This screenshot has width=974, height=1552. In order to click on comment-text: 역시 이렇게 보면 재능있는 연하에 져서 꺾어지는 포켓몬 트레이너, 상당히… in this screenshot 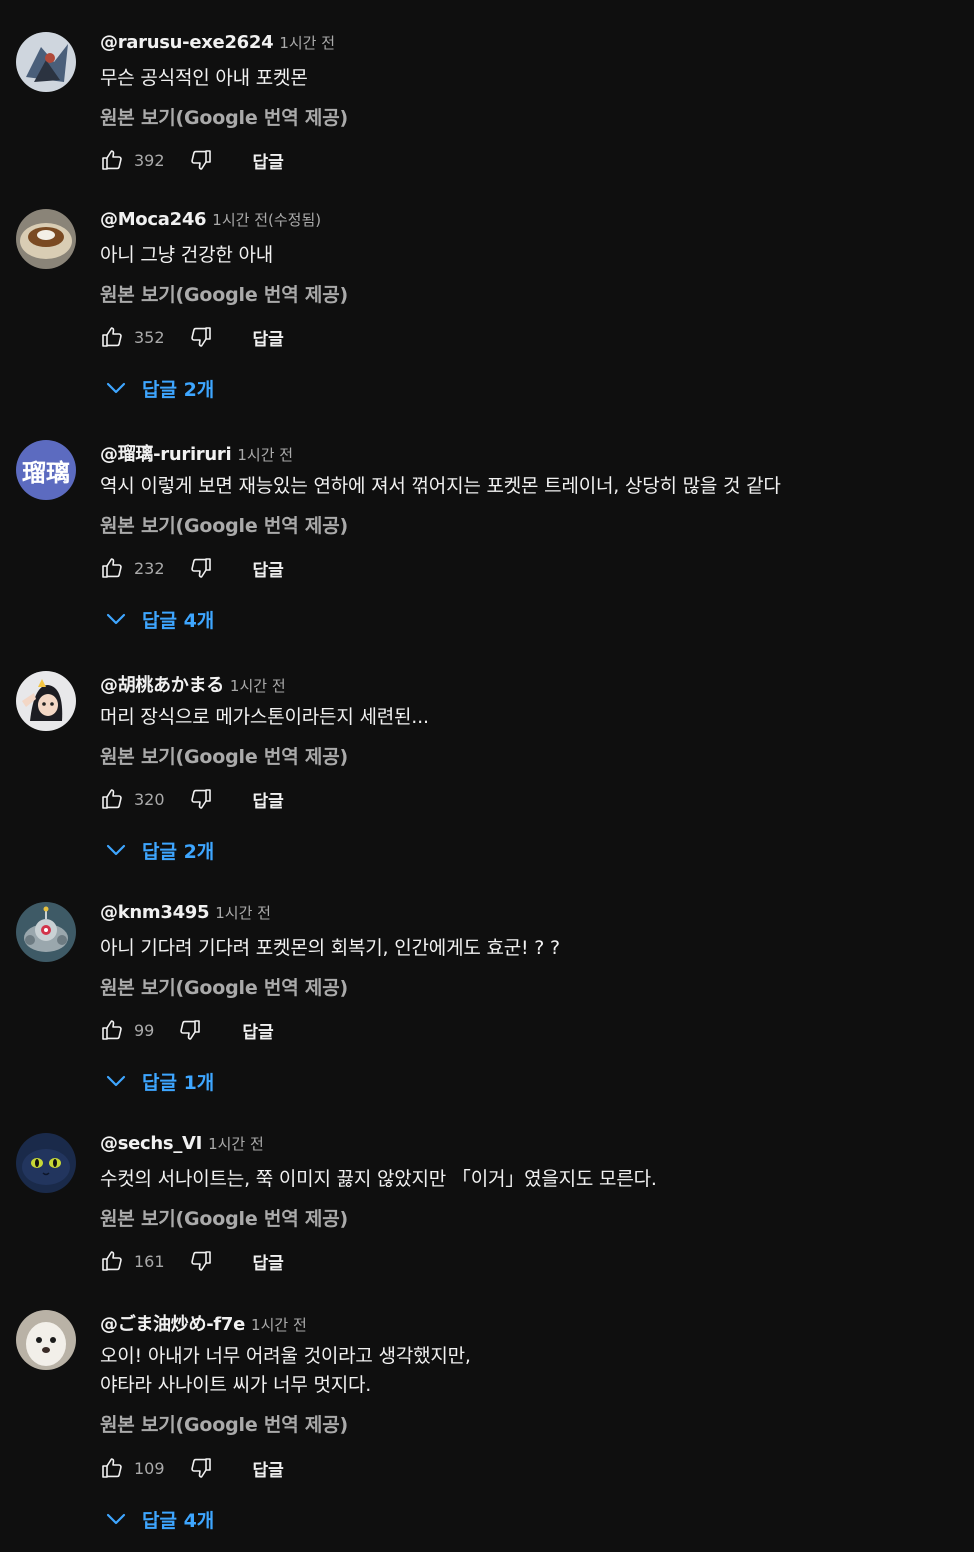, I will do `click(440, 486)`.